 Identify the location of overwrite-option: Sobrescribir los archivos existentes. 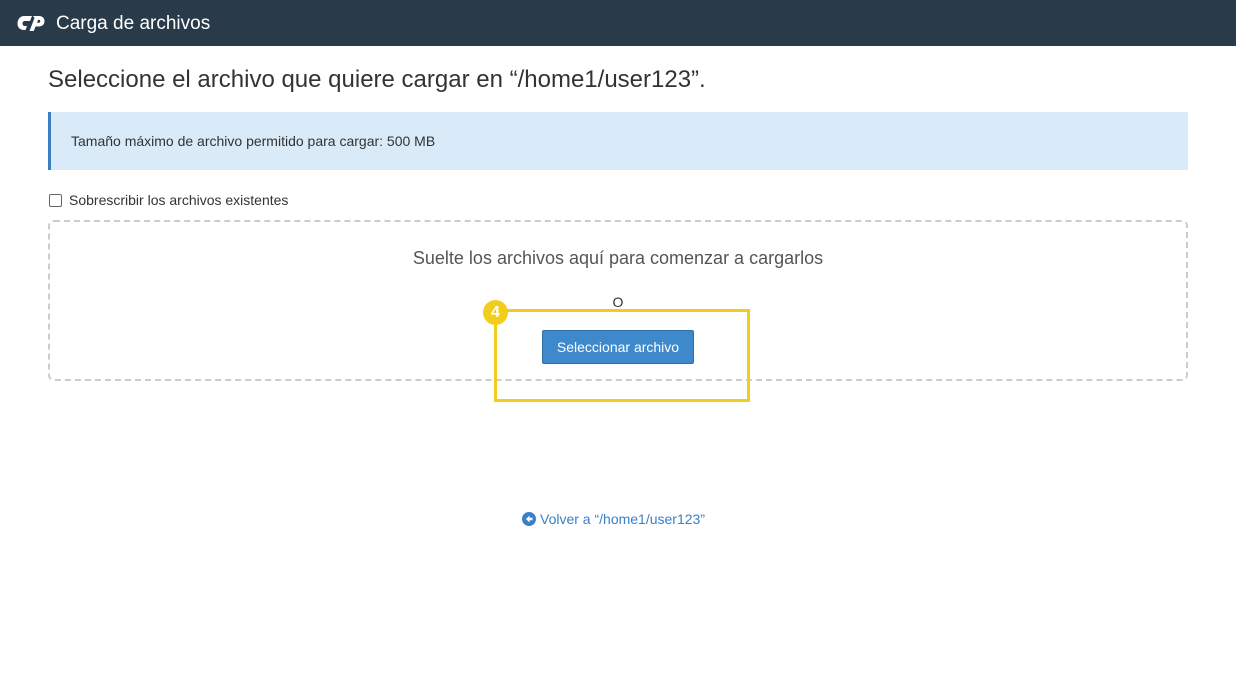
(168, 200).